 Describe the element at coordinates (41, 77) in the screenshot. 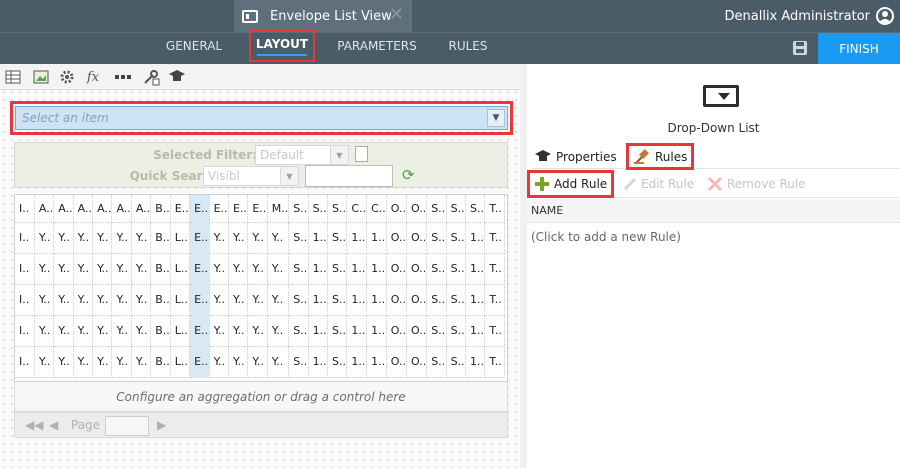

I see `image-icon` at that location.